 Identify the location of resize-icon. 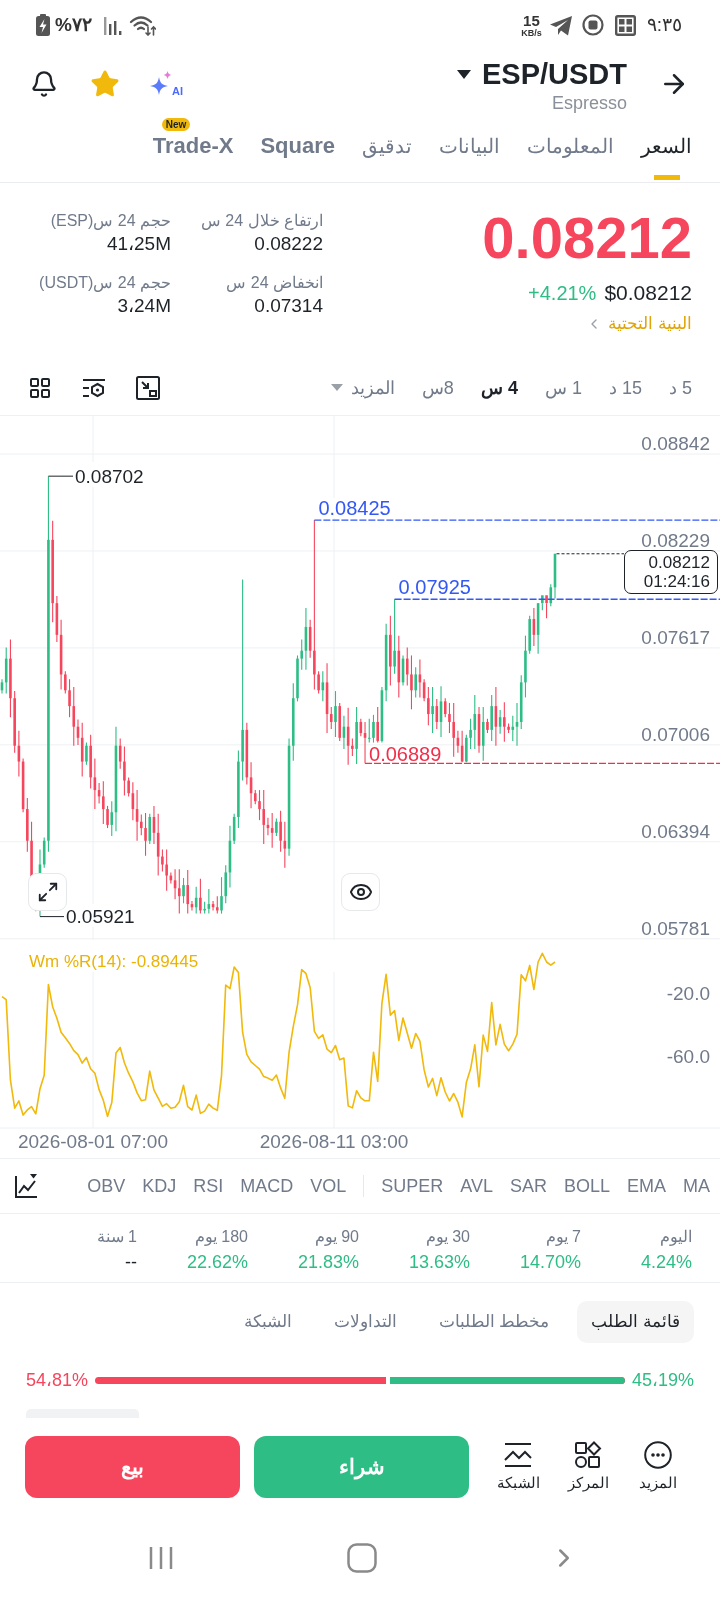
(148, 387).